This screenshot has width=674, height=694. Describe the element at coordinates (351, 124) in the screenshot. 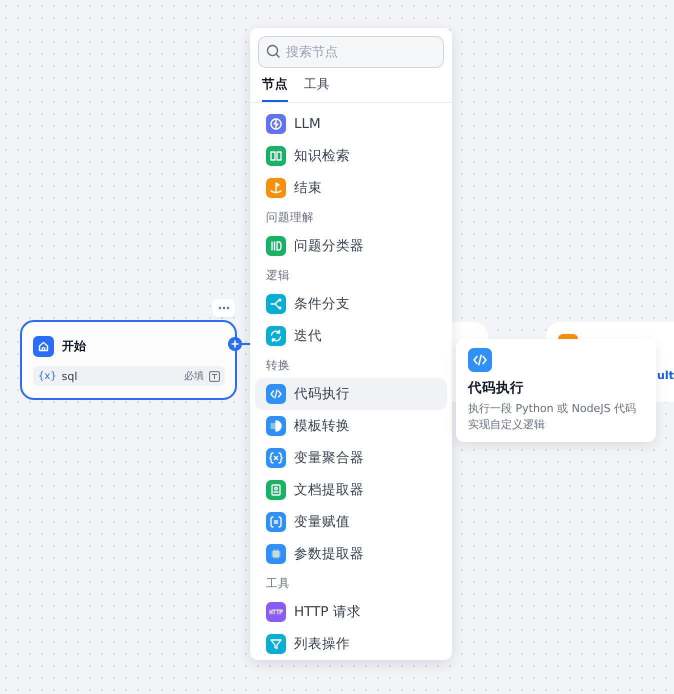

I see `menu-item: LLM` at that location.